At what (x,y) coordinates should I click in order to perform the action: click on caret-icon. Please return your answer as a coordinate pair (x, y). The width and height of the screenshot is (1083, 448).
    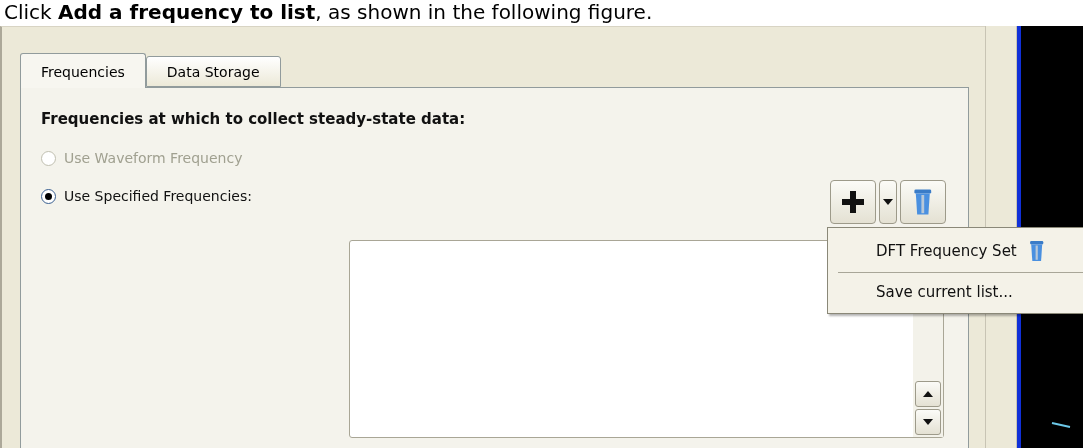
    Looking at the image, I should click on (888, 202).